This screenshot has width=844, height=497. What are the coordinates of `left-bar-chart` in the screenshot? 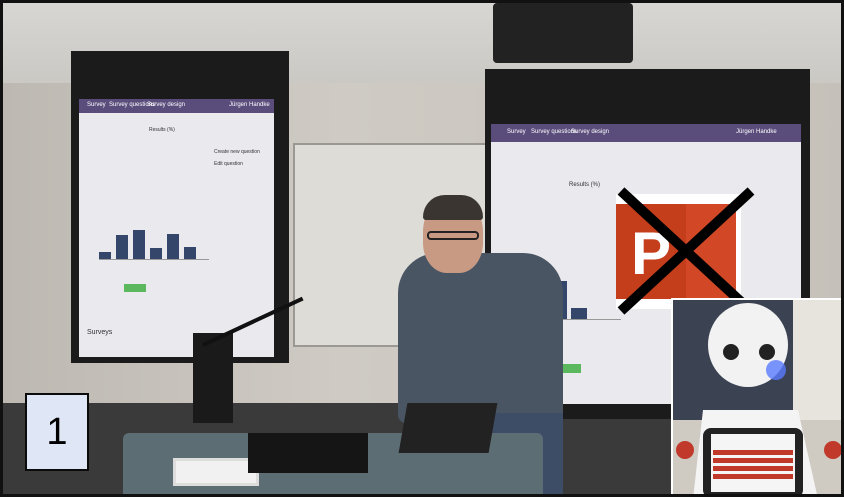 It's located at (154, 229).